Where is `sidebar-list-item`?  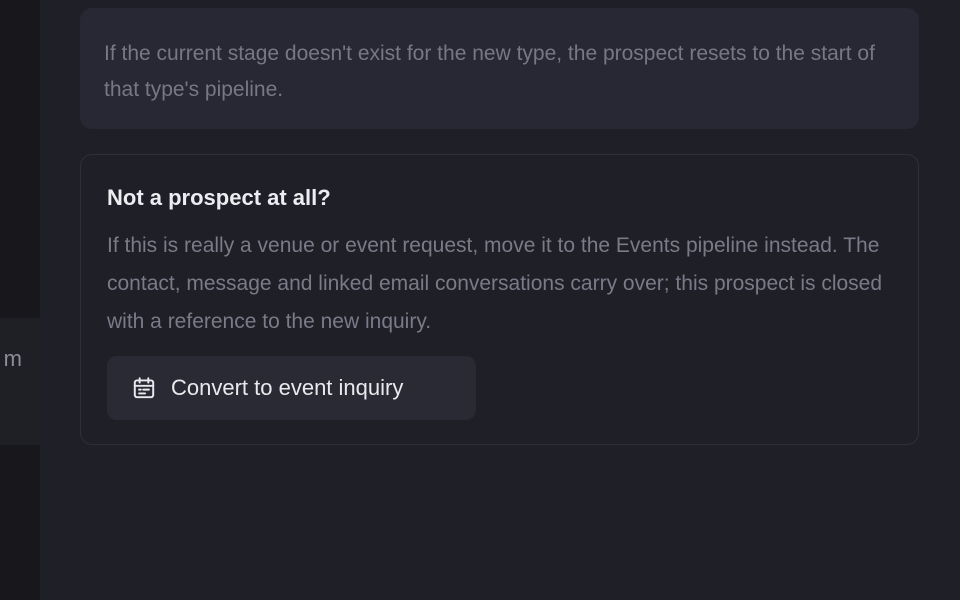
sidebar-list-item is located at coordinates (20, 381).